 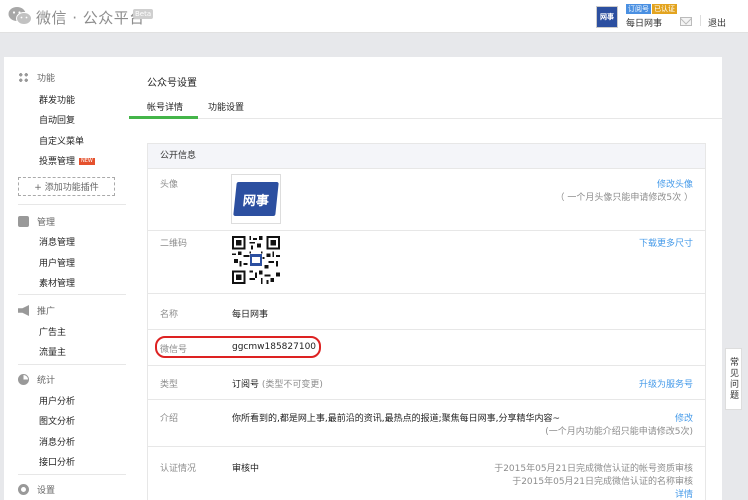 What do you see at coordinates (143, 14) in the screenshot?
I see `beta-badge: Beta` at bounding box center [143, 14].